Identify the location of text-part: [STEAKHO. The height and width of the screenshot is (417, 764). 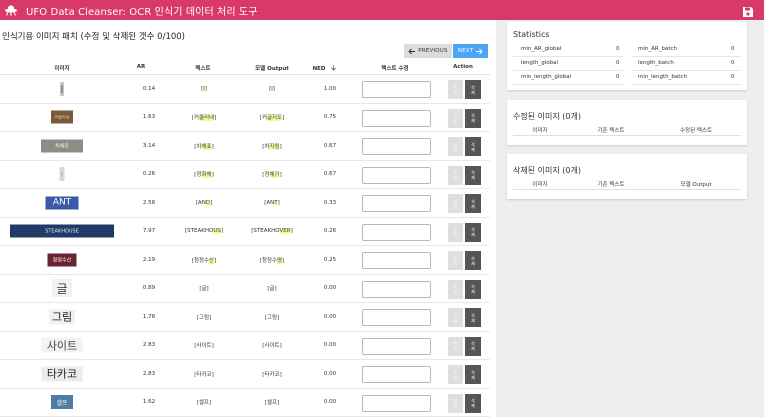
(265, 231).